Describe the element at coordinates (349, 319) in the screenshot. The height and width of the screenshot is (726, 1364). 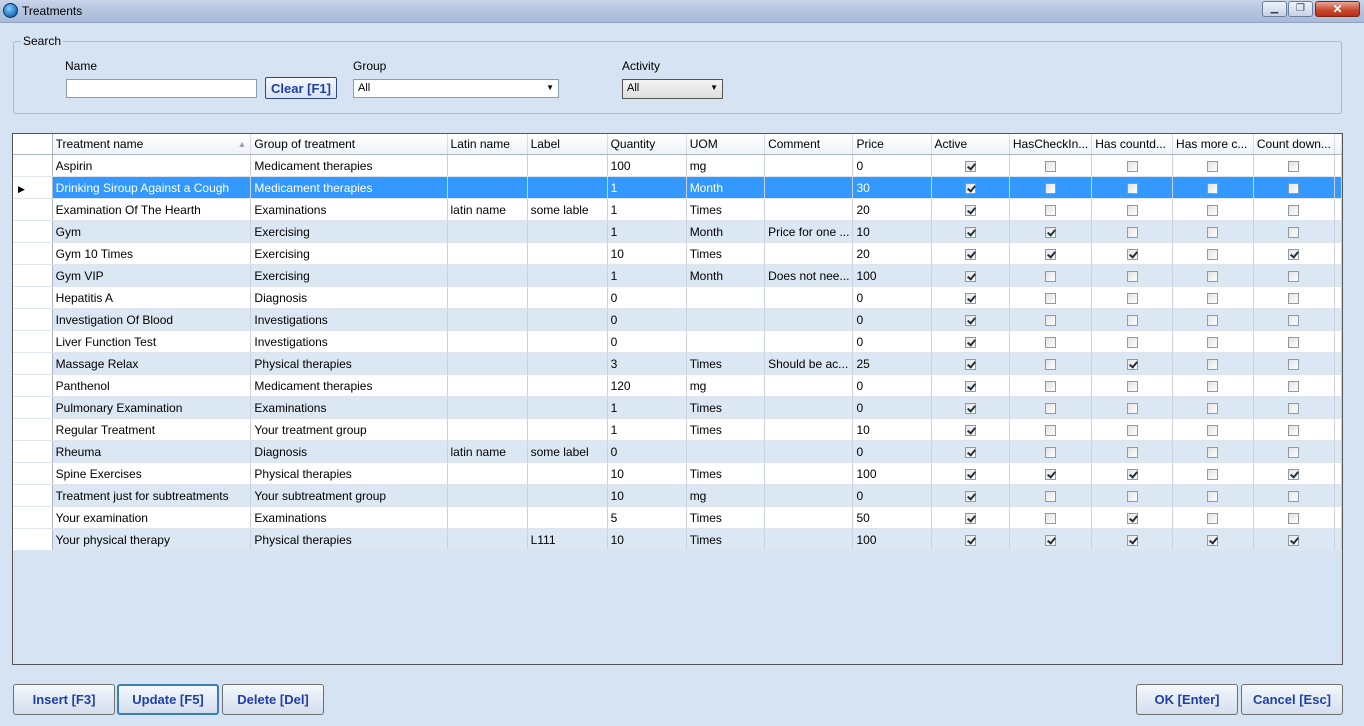
I see `cell-group: Investigations` at that location.